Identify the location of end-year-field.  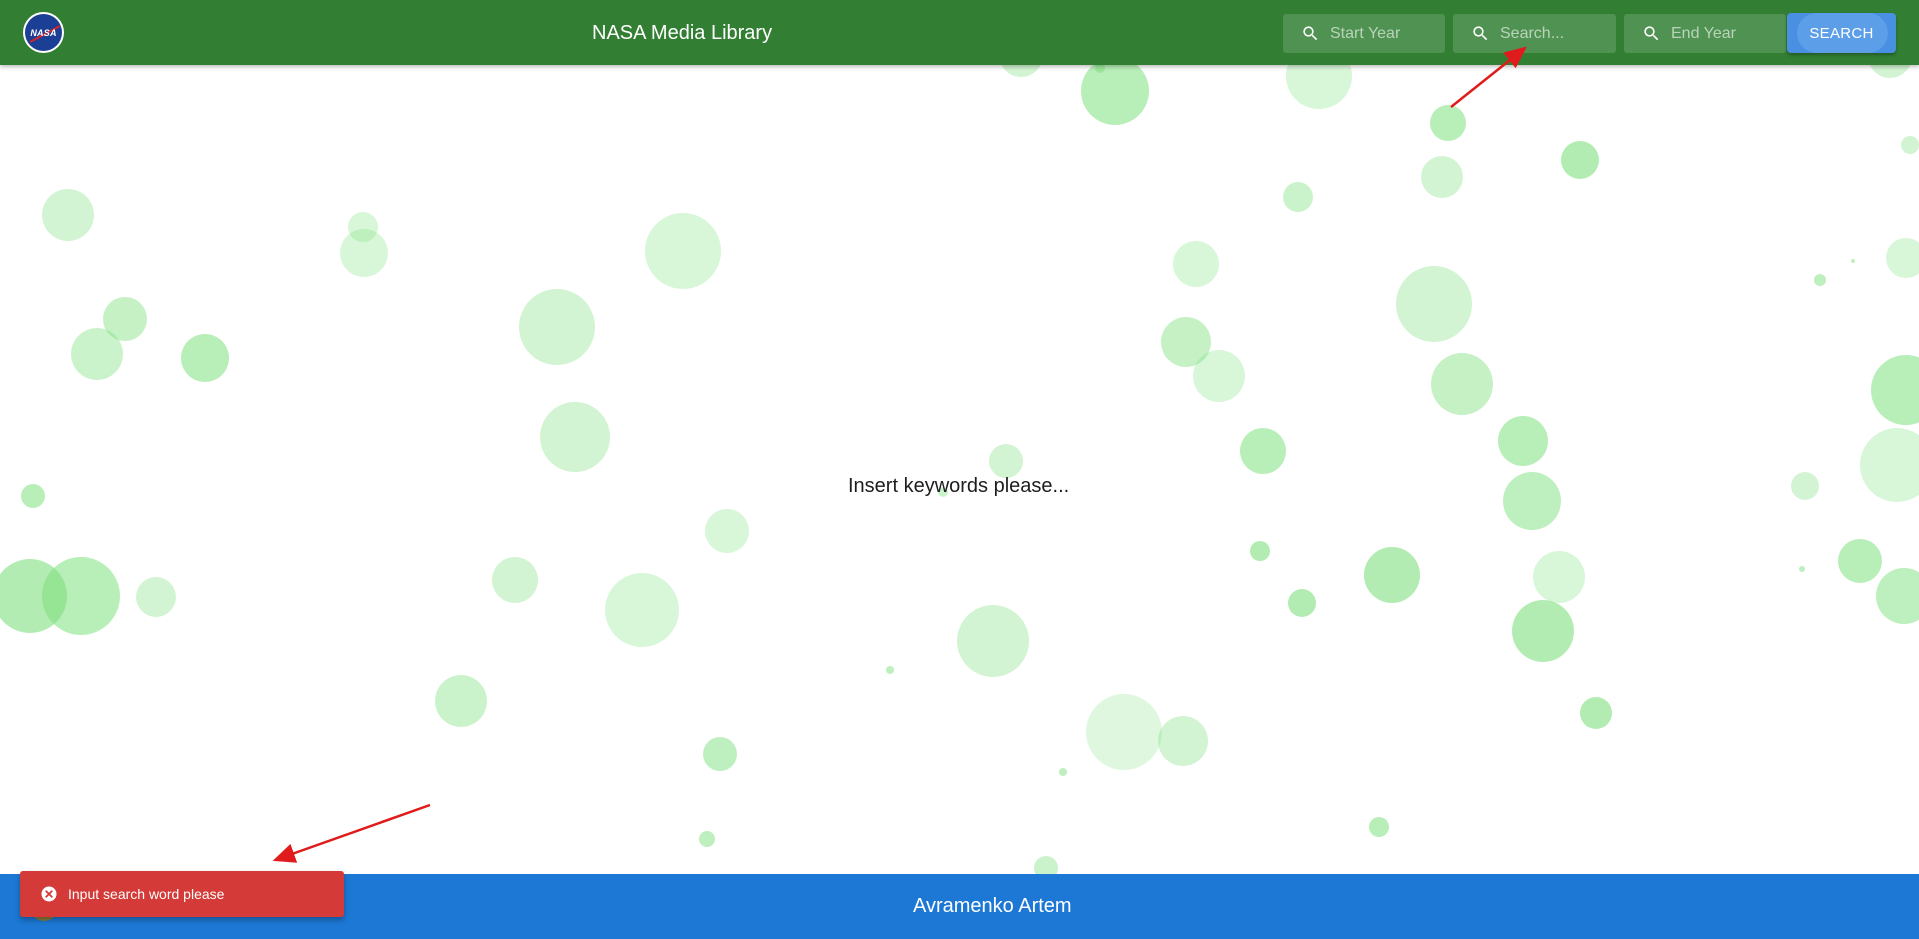
(1705, 33).